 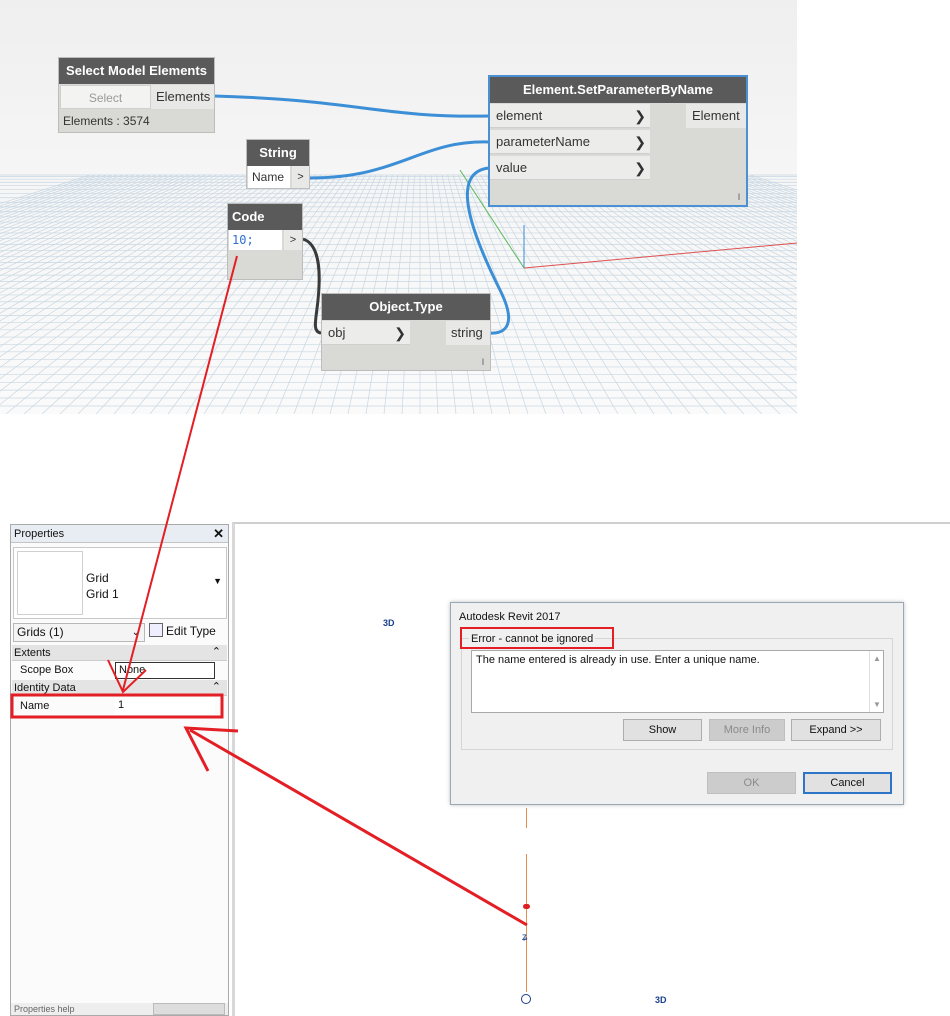 What do you see at coordinates (510, 617) in the screenshot?
I see `dialog-title: Autodesk Revit 2017` at bounding box center [510, 617].